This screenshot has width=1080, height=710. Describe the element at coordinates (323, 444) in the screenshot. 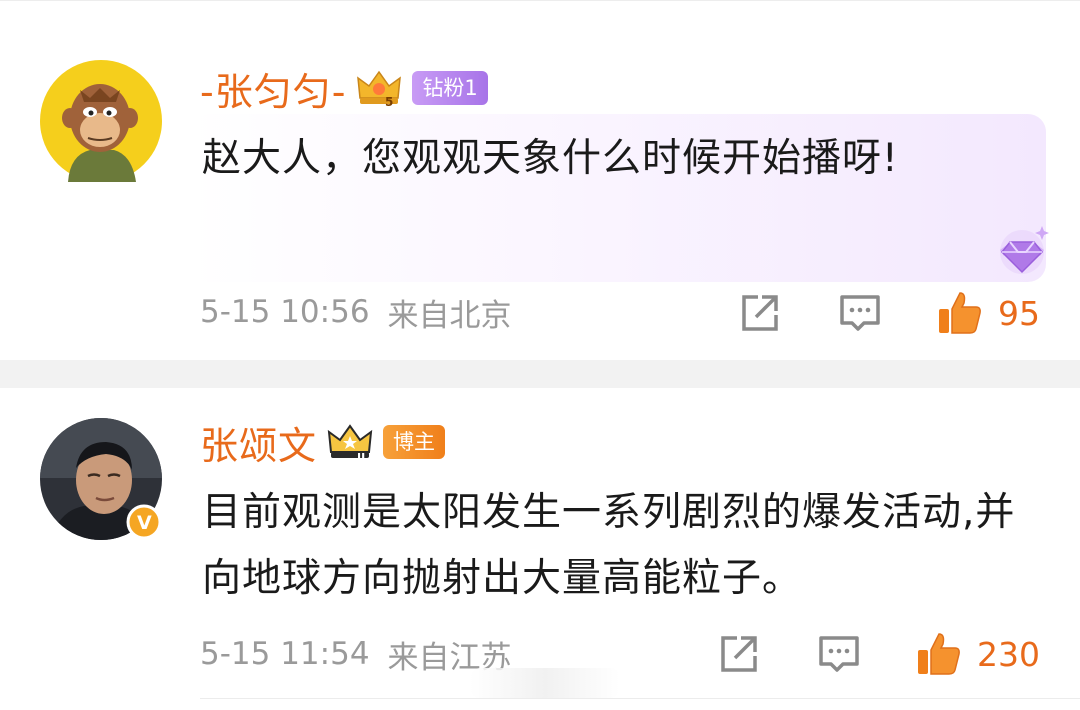

I see `user-row: 张颂文 II 博主` at that location.